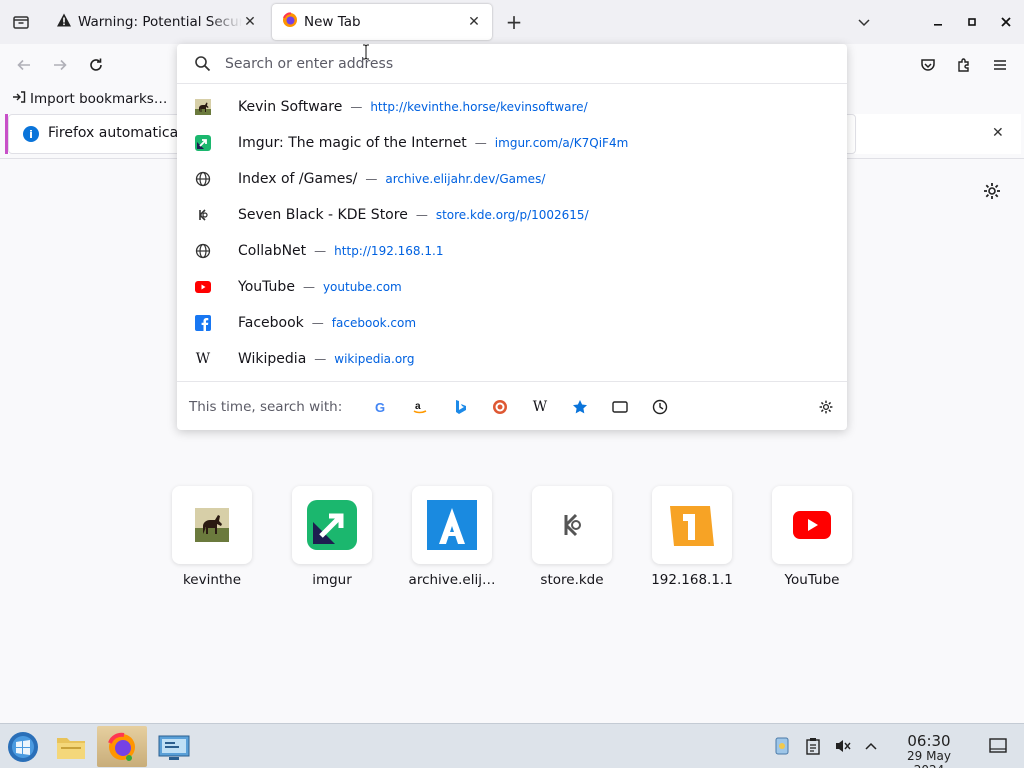 The height and width of the screenshot is (768, 1024). Describe the element at coordinates (31, 134) in the screenshot. I see `info-icon: i` at that location.